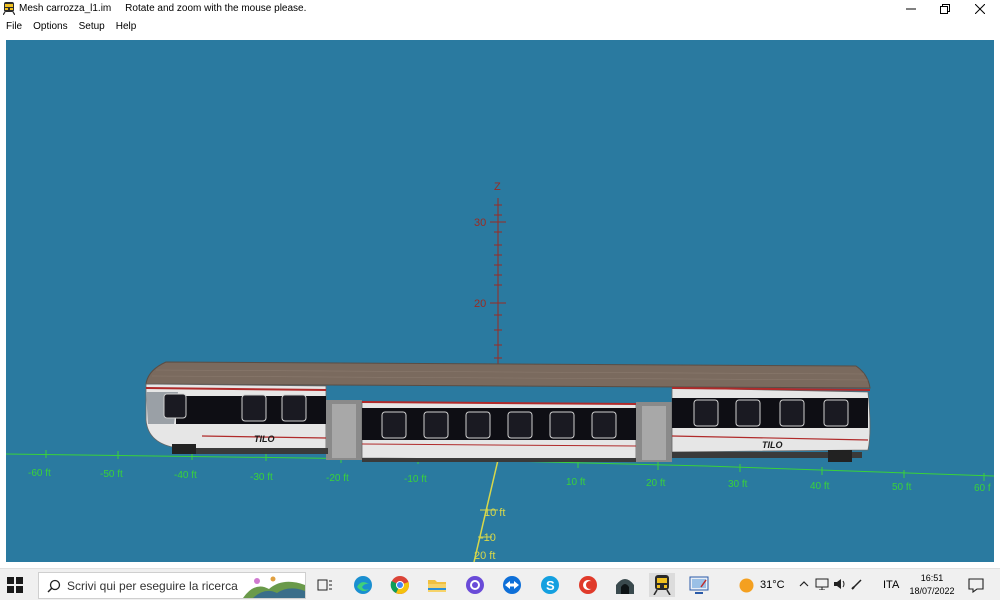 This screenshot has width=1000, height=600. What do you see at coordinates (337, 478) in the screenshot?
I see `x-tick-label: -20 ft` at bounding box center [337, 478].